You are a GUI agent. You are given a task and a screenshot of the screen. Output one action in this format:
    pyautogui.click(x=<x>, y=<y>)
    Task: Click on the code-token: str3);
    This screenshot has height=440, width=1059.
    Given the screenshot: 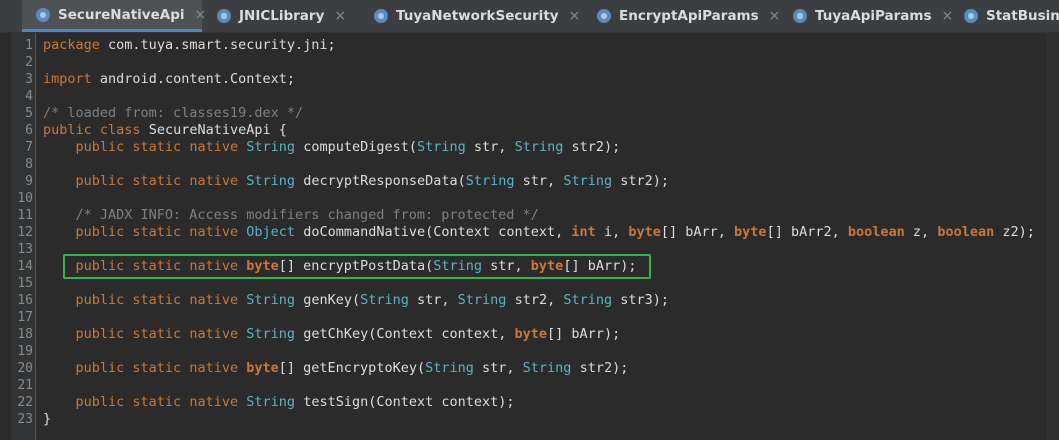 What is the action you would take?
    pyautogui.click(x=645, y=300)
    